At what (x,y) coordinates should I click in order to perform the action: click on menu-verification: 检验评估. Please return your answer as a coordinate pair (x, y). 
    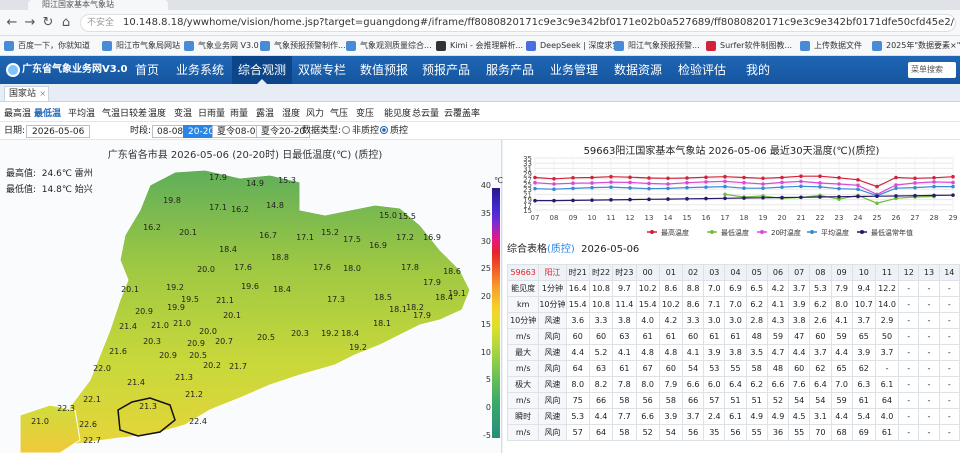
    Looking at the image, I should click on (702, 70).